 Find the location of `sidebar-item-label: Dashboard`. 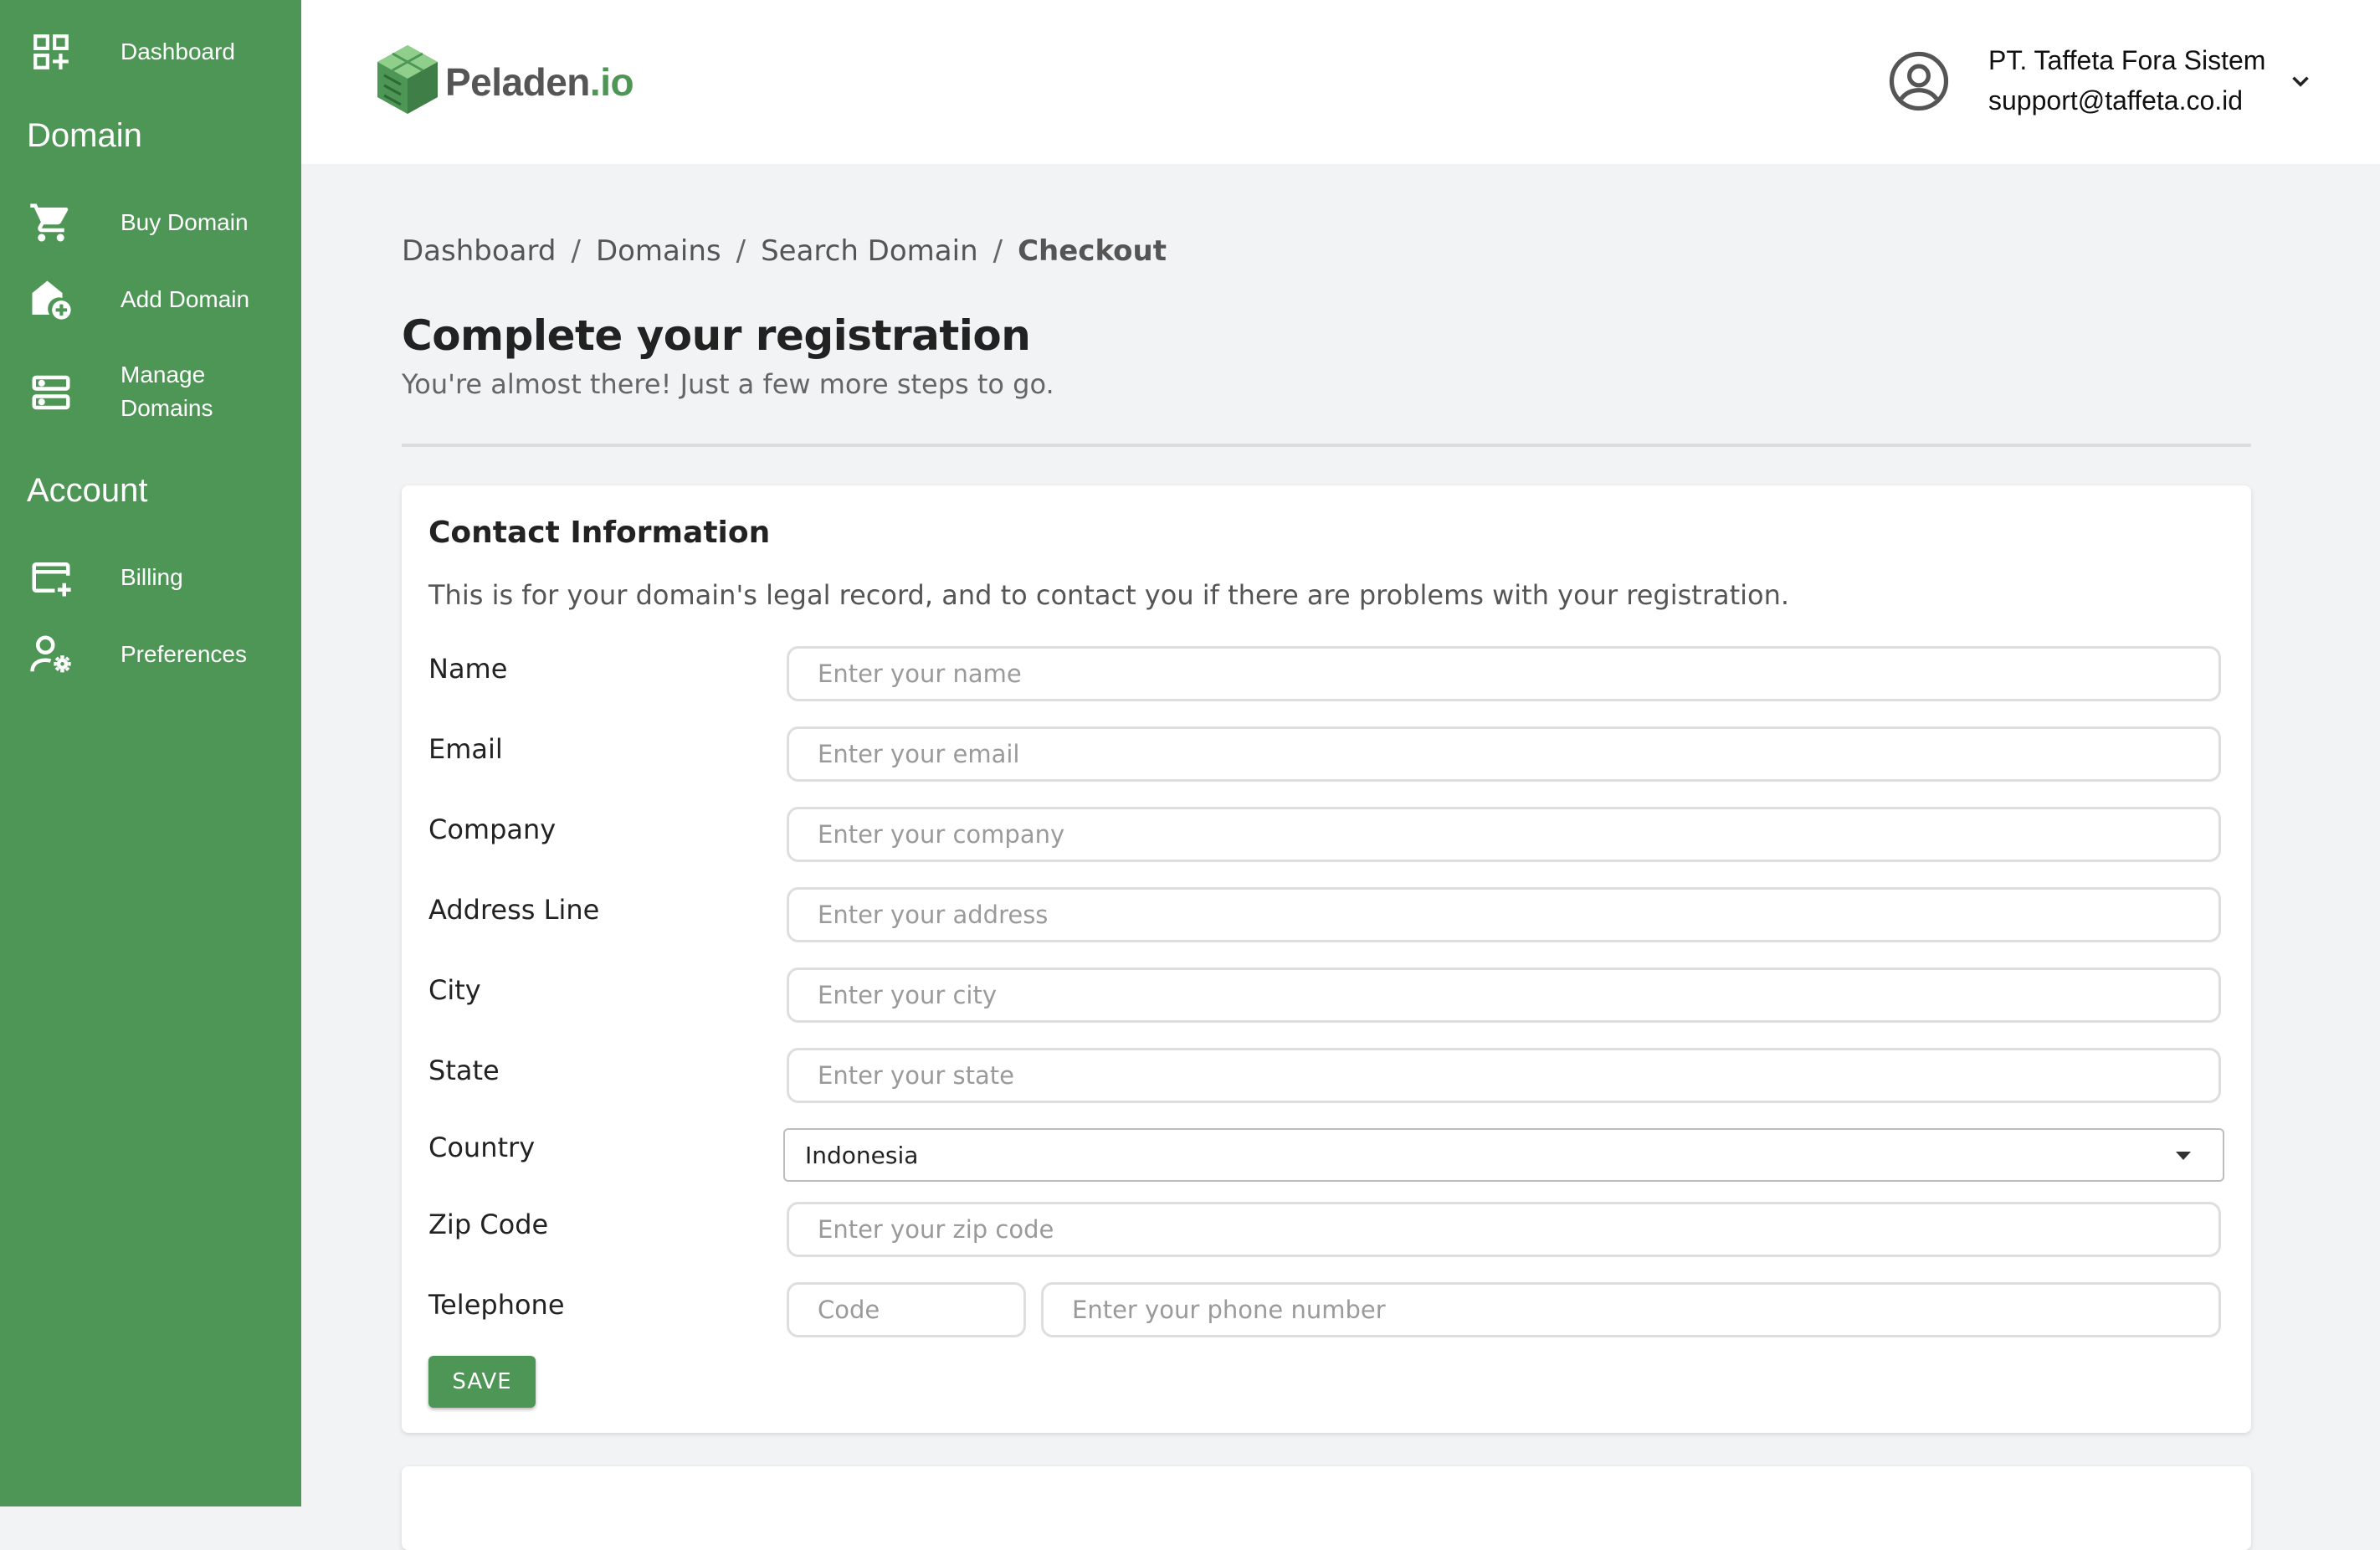

sidebar-item-label: Dashboard is located at coordinates (178, 51).